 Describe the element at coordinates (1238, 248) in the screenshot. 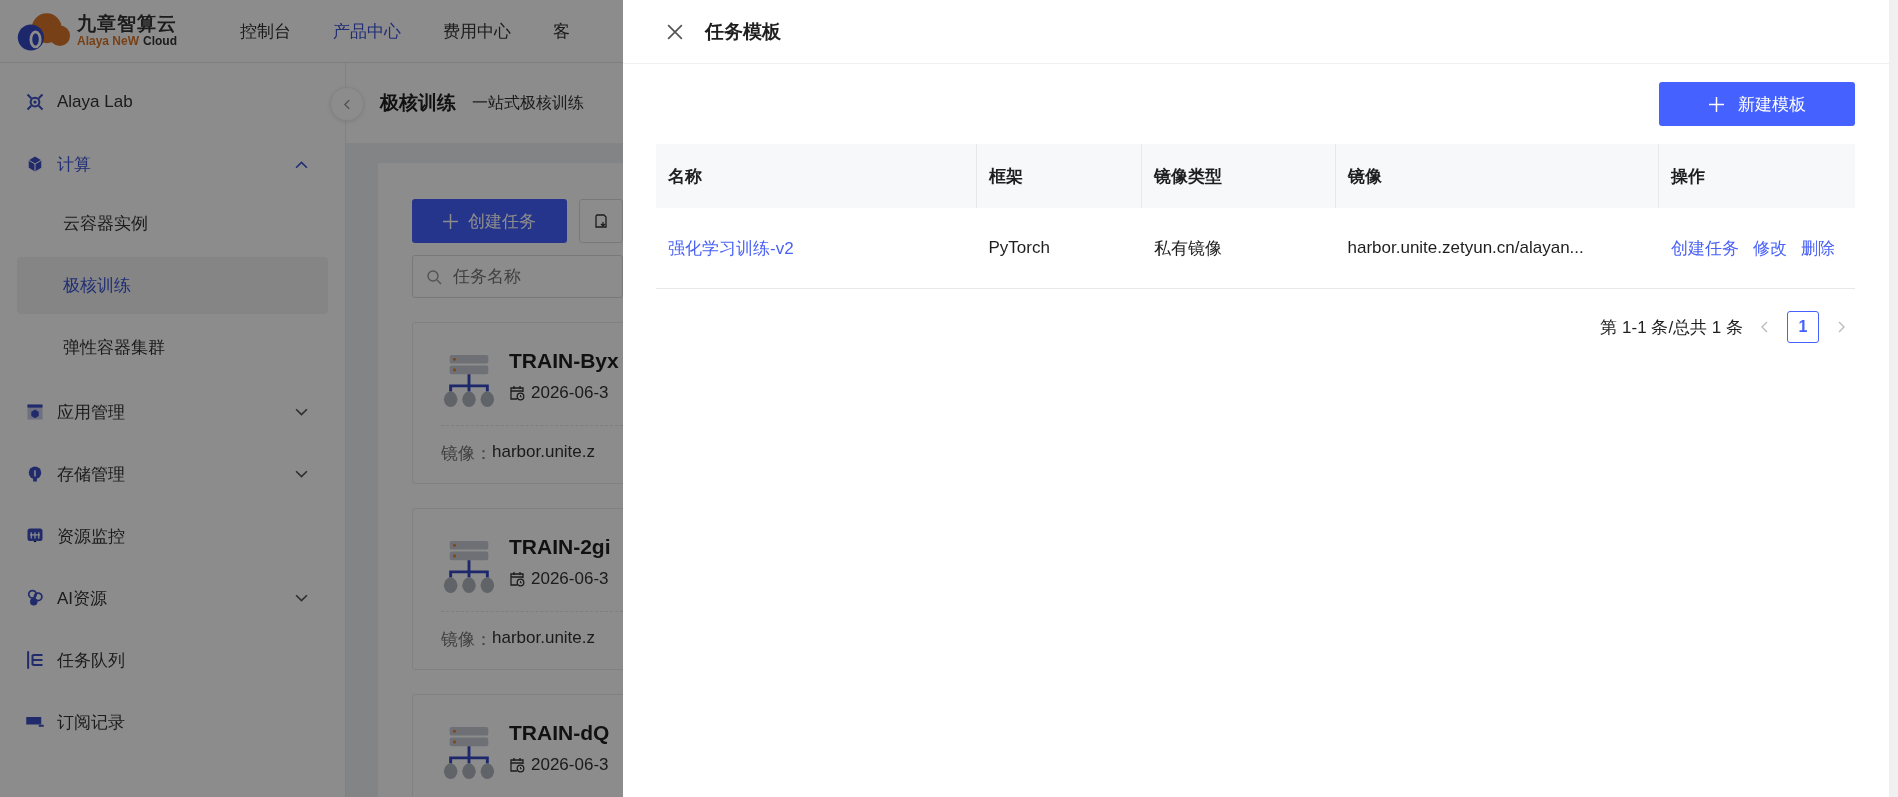

I see `table-cell: 私有镜像` at that location.